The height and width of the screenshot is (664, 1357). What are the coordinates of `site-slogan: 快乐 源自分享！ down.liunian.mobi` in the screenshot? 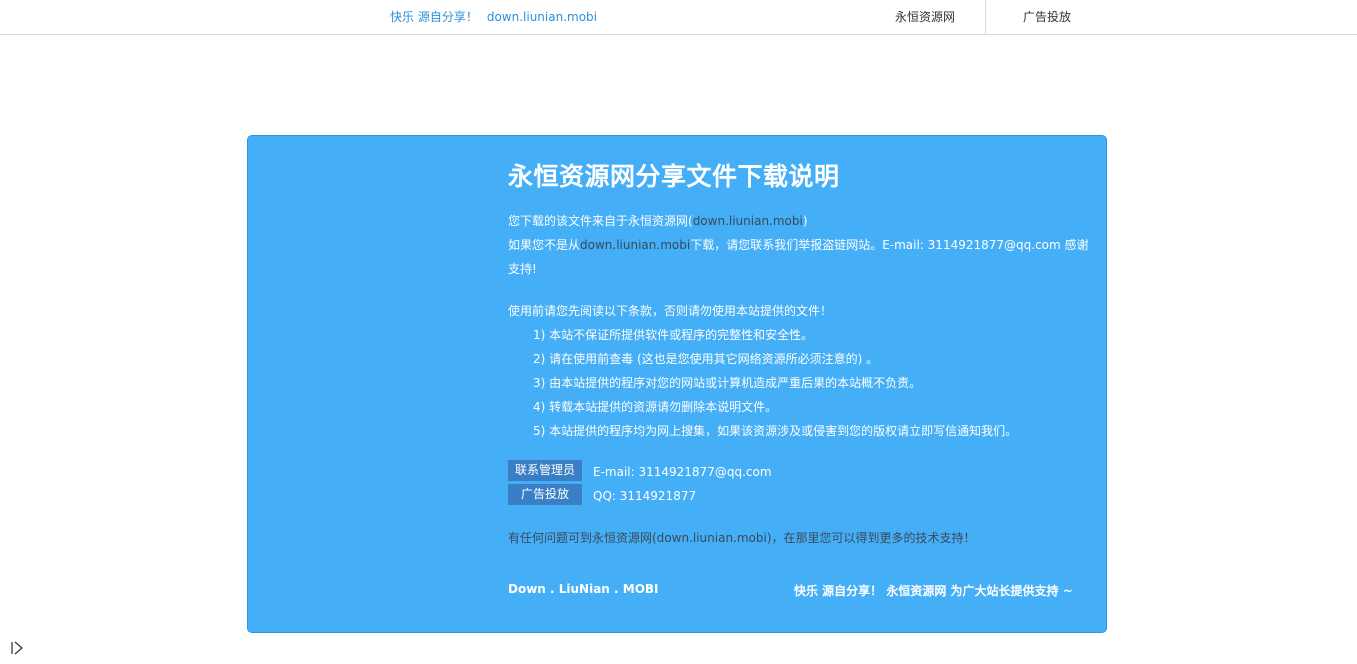 It's located at (493, 16).